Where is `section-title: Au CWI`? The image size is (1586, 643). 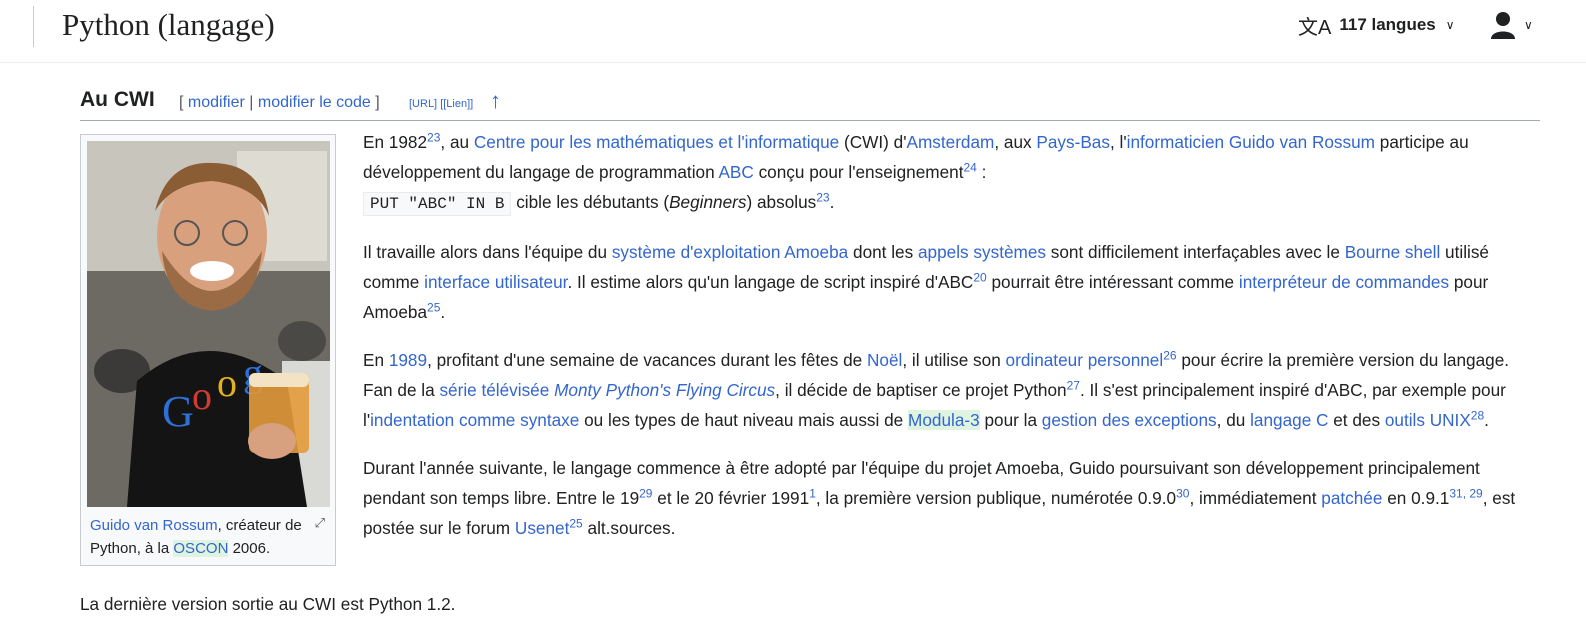 section-title: Au CWI is located at coordinates (117, 99).